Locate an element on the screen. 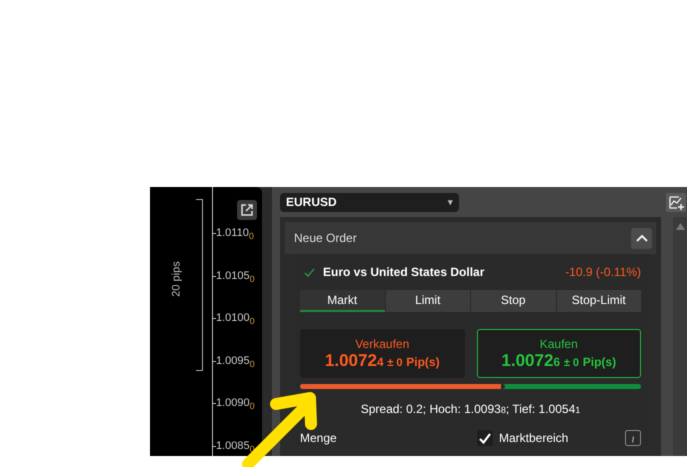 The height and width of the screenshot is (467, 687). sell-button: Verkaufen 1.00724 ± 0 Pip(s) is located at coordinates (382, 353).